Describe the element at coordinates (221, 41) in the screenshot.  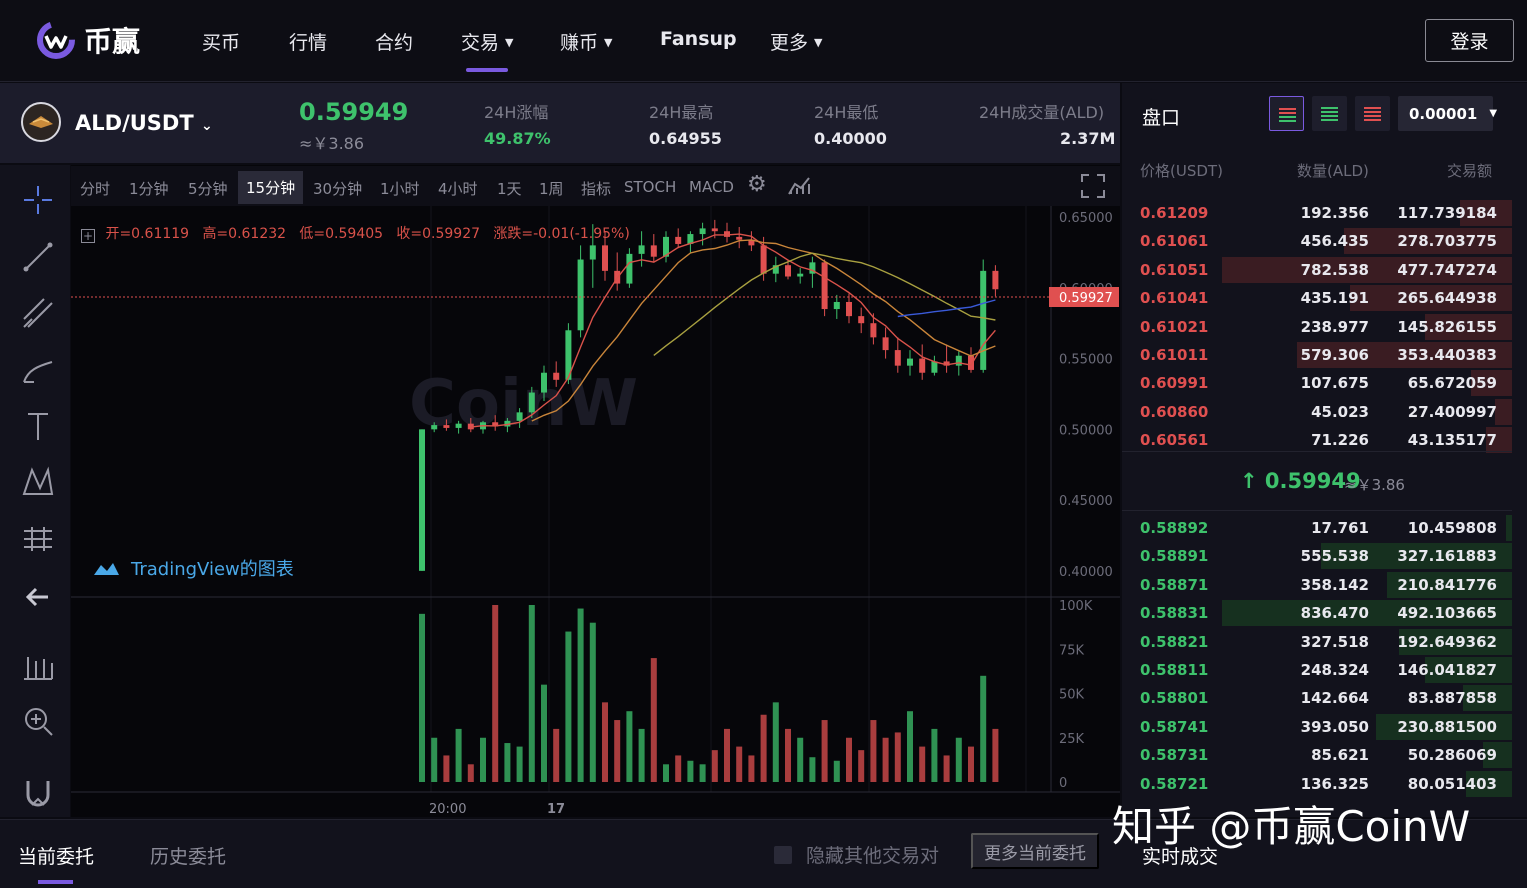
I see `nav-buy-crypto: 买币` at that location.